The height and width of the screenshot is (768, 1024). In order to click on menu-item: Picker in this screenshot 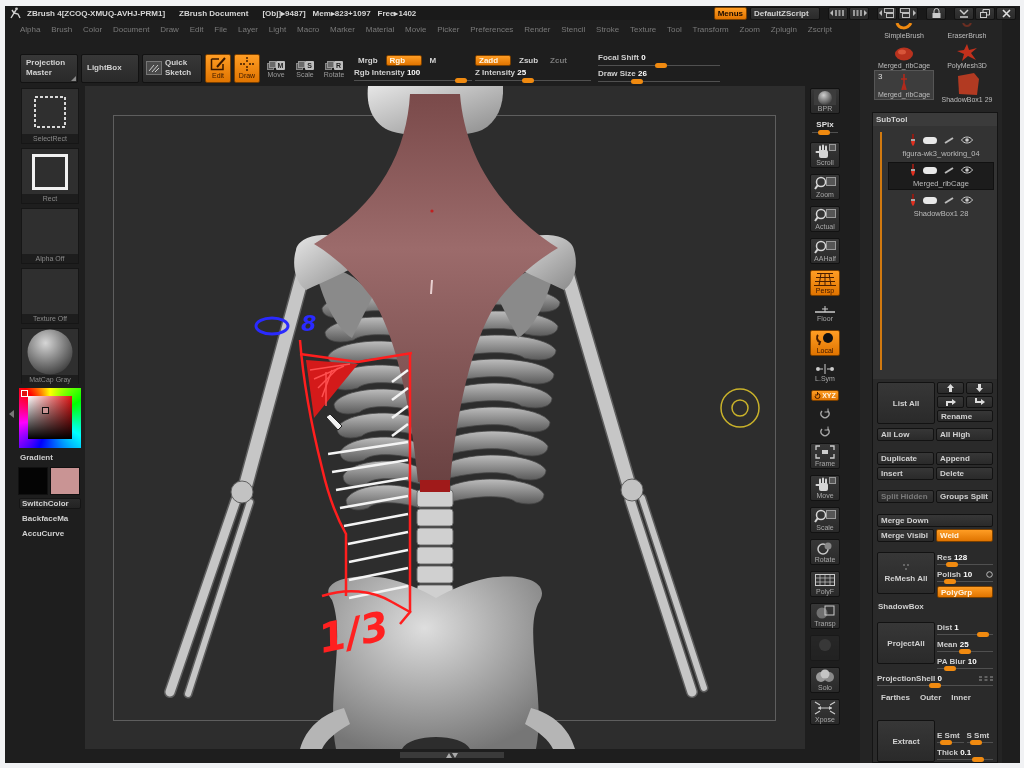, I will do `click(448, 29)`.